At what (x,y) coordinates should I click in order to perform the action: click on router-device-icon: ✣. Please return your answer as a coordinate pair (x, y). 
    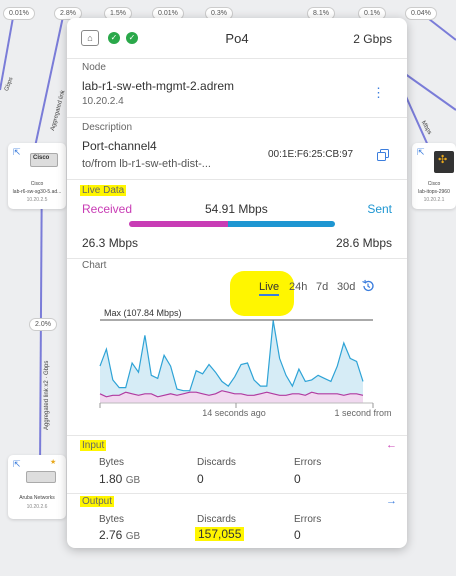
    Looking at the image, I should click on (444, 162).